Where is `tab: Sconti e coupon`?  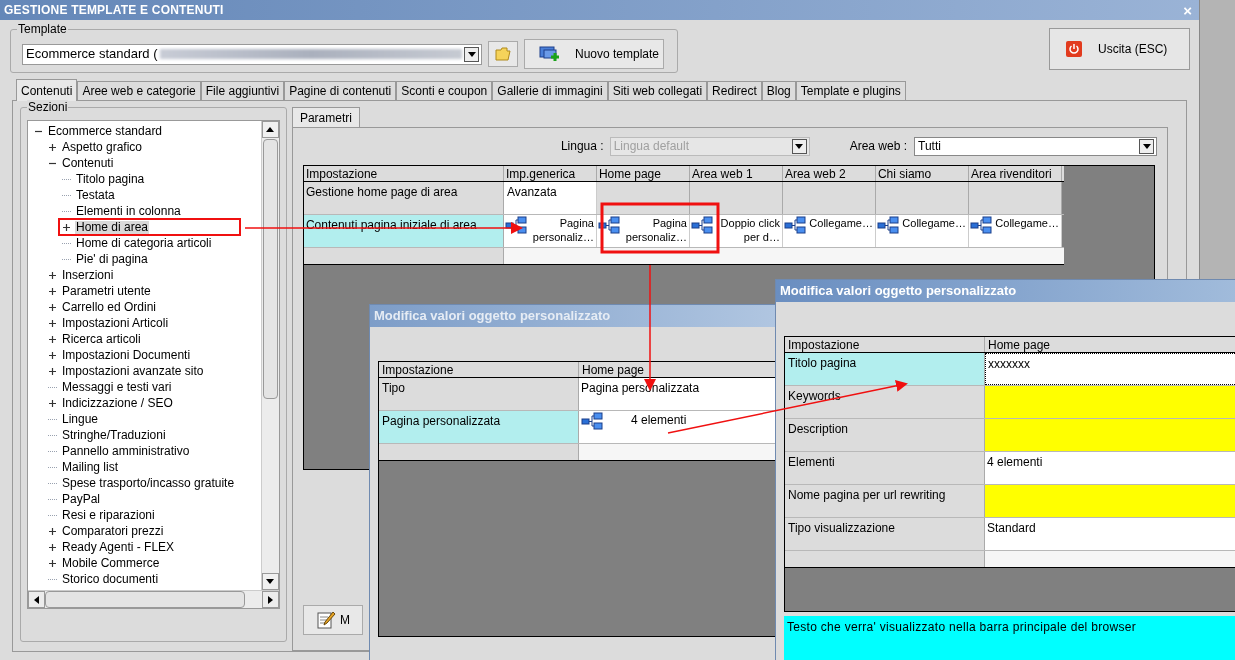 tab: Sconti e coupon is located at coordinates (444, 90).